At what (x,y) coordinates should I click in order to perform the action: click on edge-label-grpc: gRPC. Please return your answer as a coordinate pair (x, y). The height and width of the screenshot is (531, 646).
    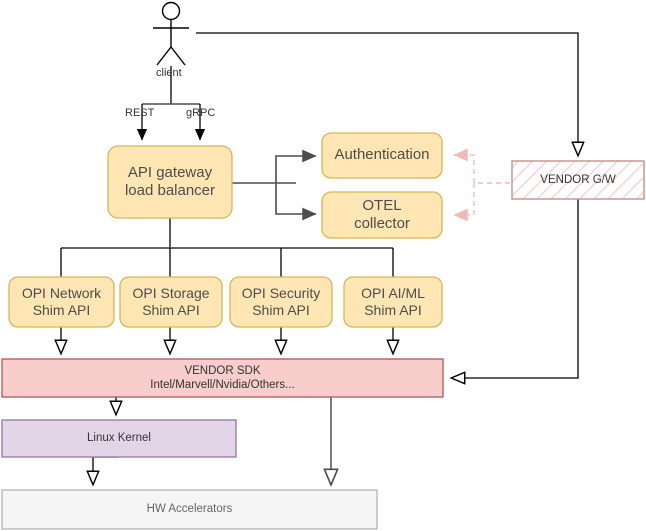
    Looking at the image, I should click on (201, 113).